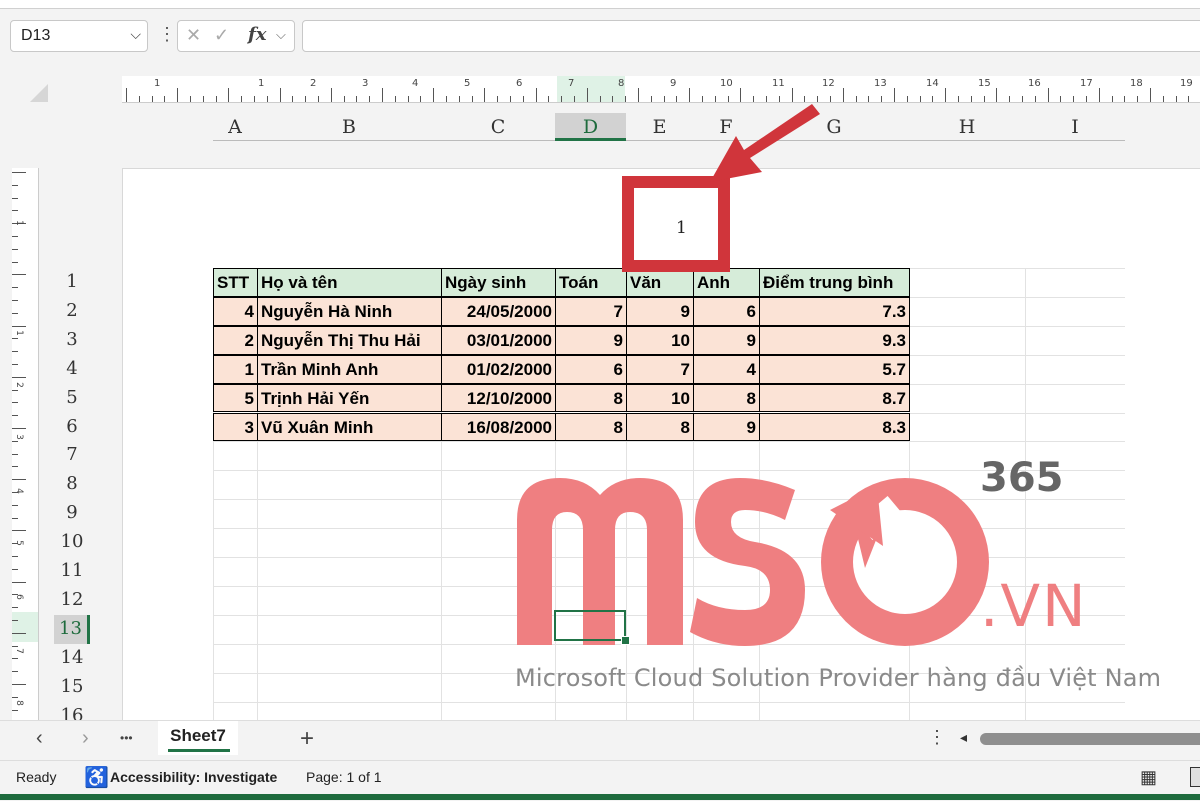 The height and width of the screenshot is (801, 1200). Describe the element at coordinates (349, 427) in the screenshot. I see `table-cell-name: Vũ Xuân Minh` at that location.